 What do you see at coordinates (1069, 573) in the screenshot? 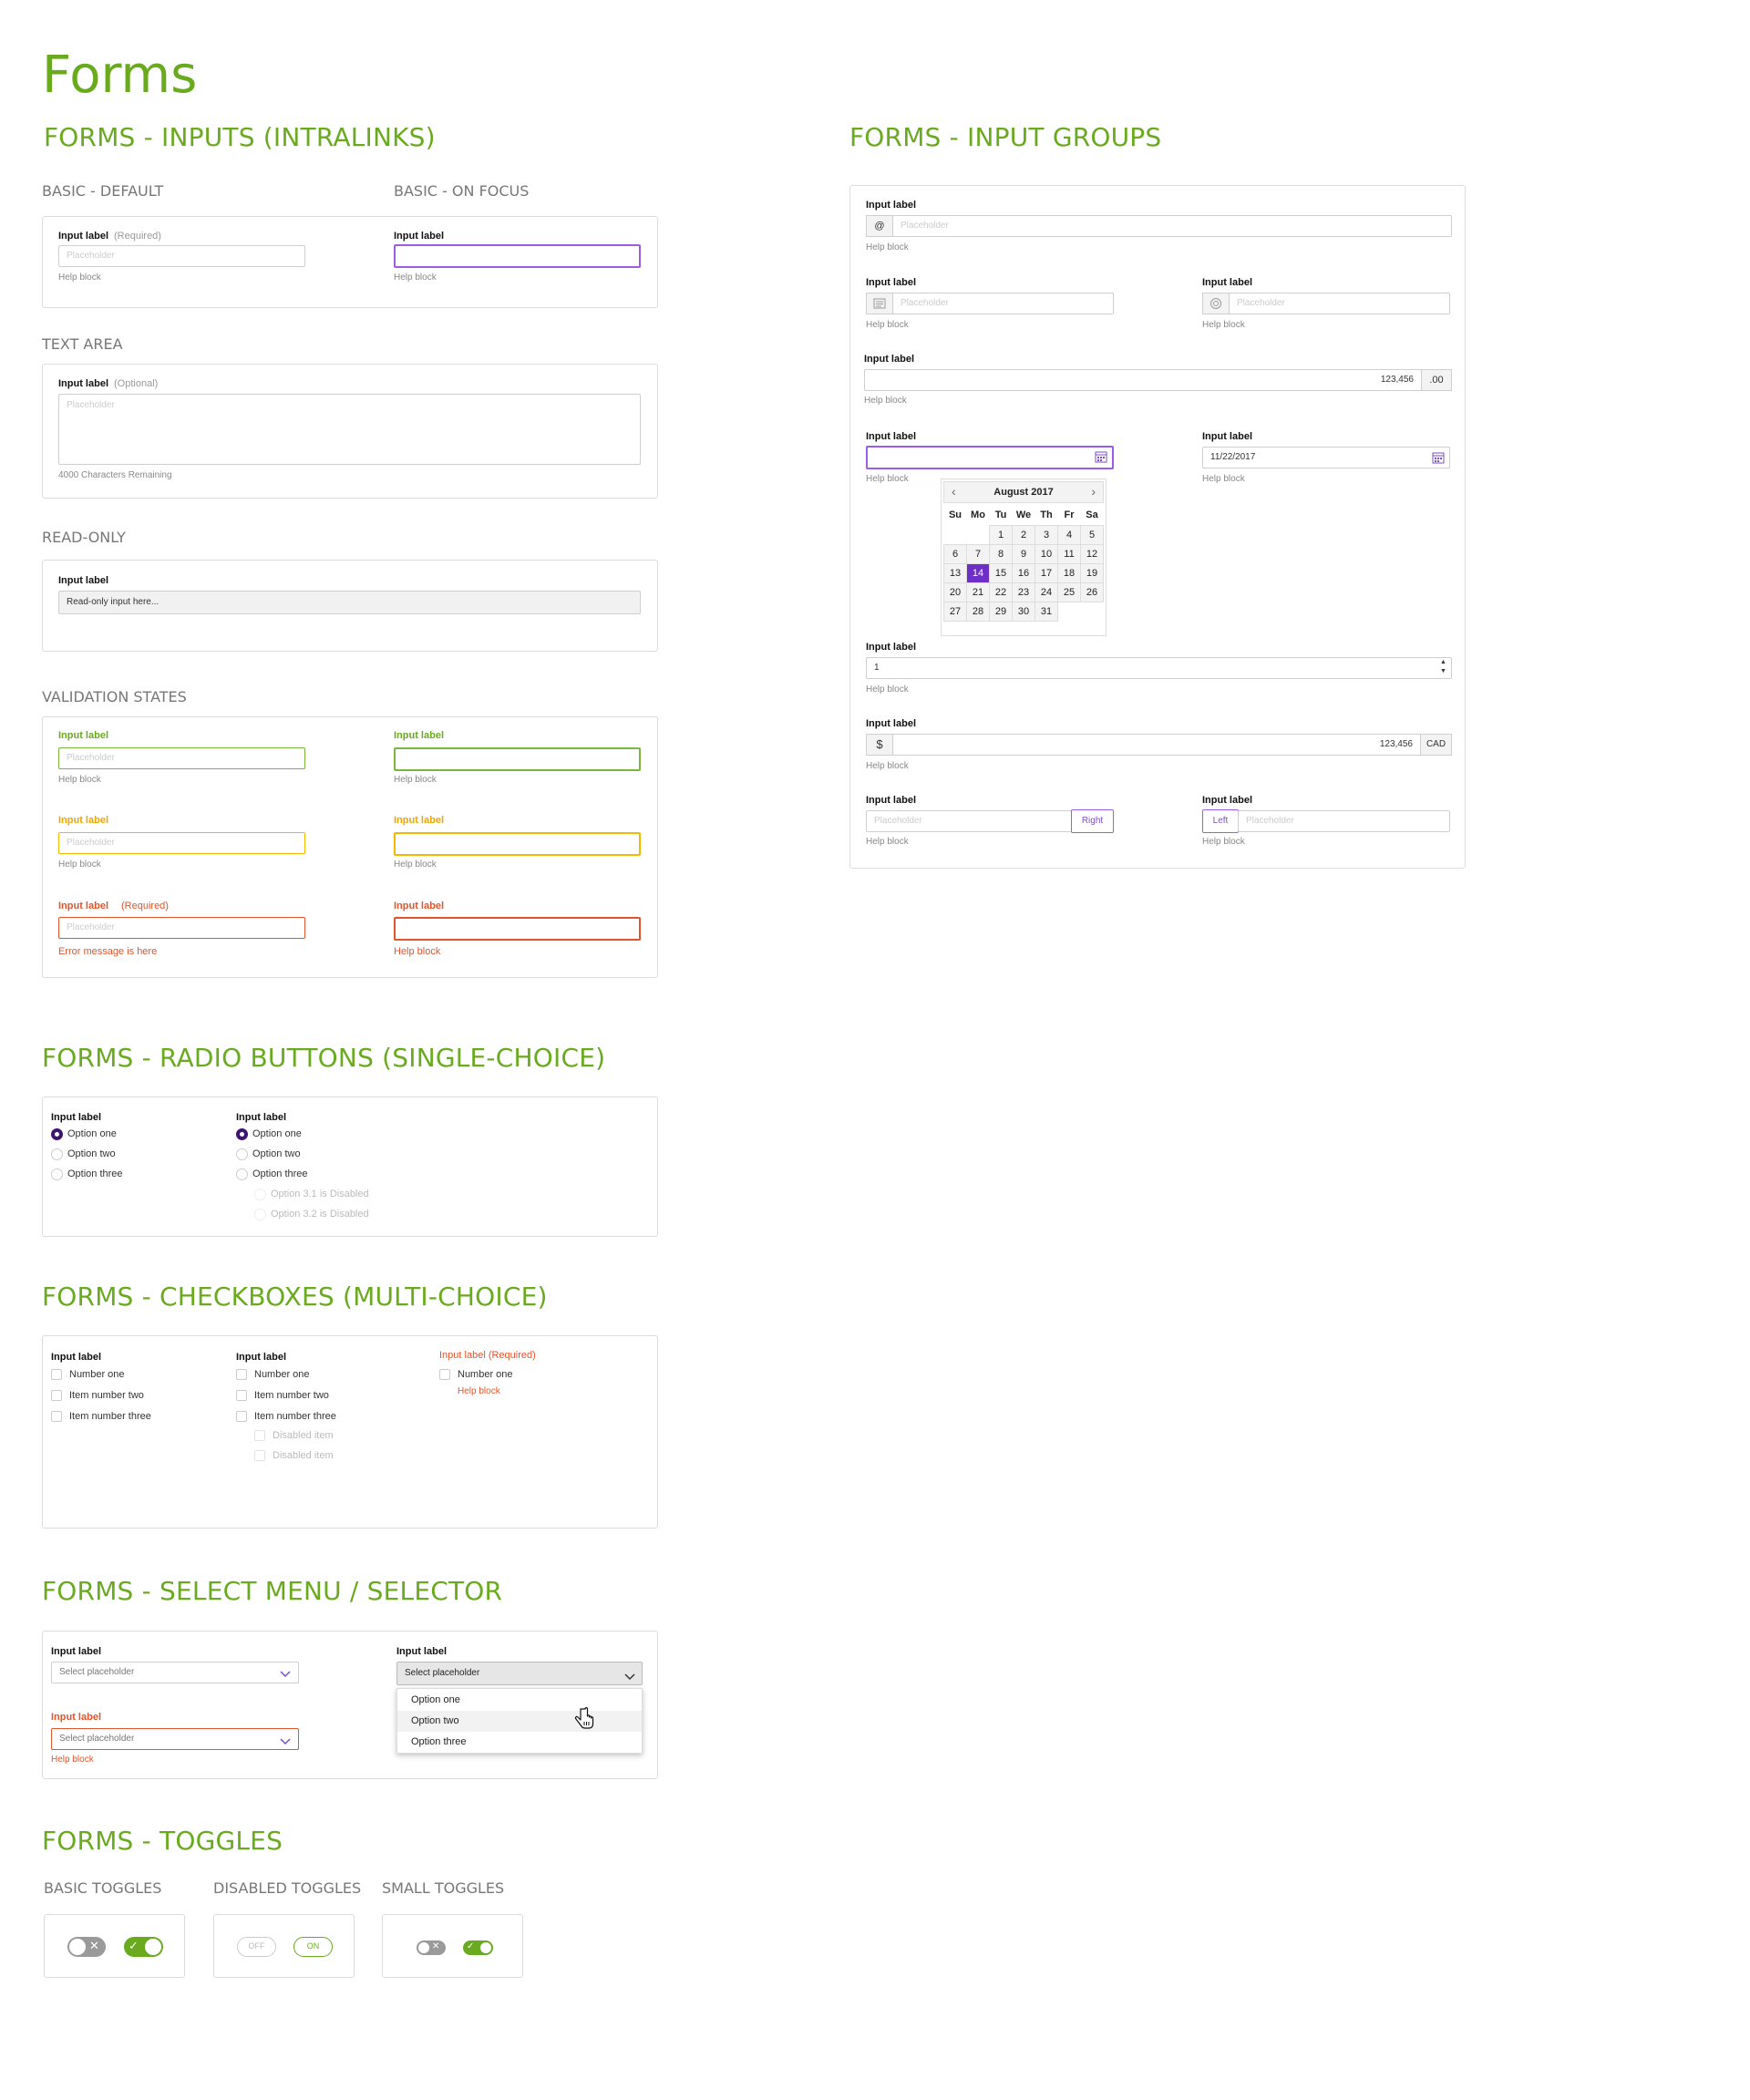
I see `calendar-day: 18` at bounding box center [1069, 573].